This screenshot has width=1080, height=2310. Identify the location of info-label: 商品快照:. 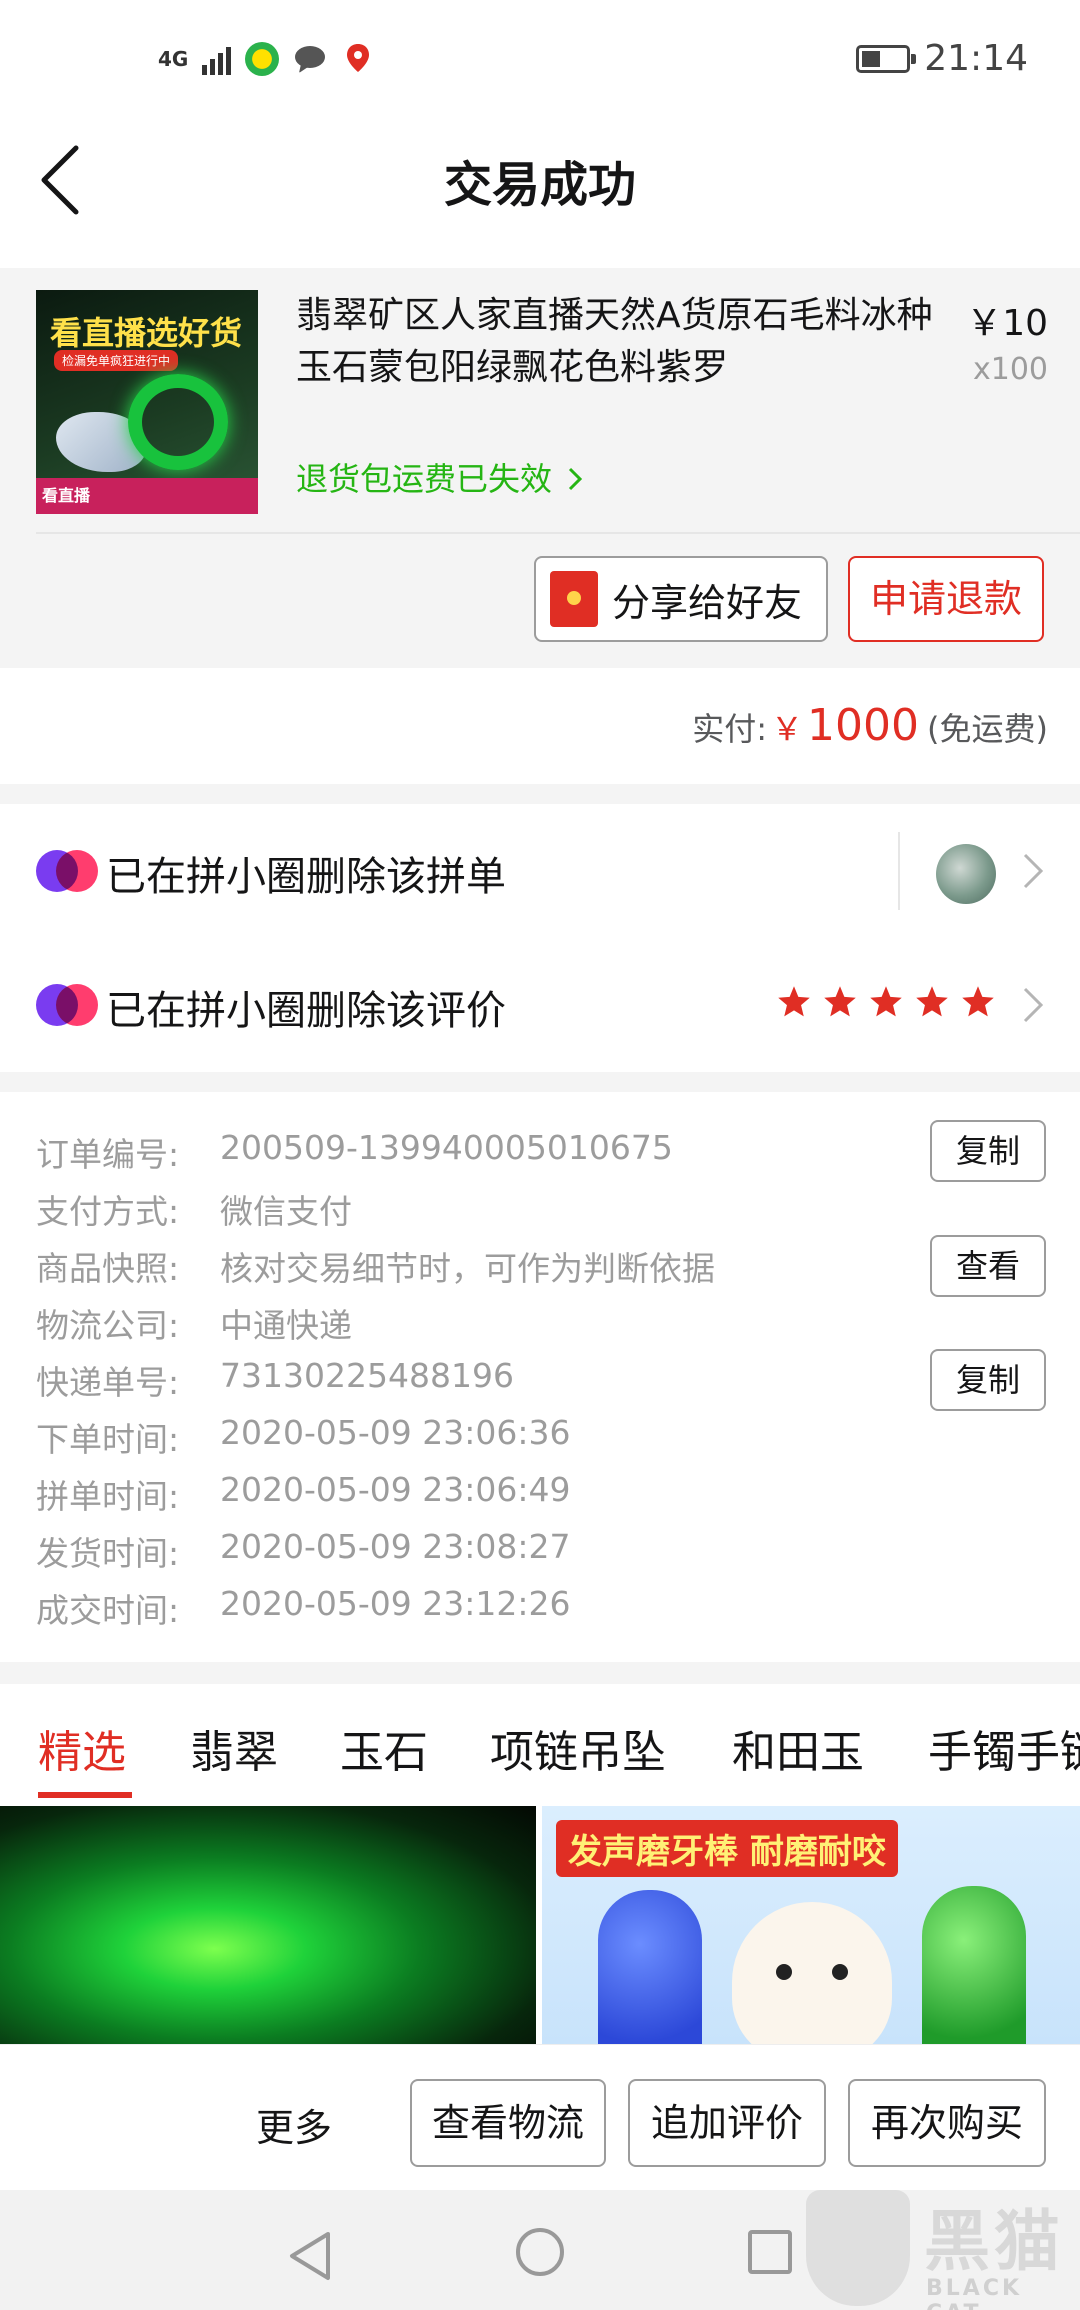
(108, 1268).